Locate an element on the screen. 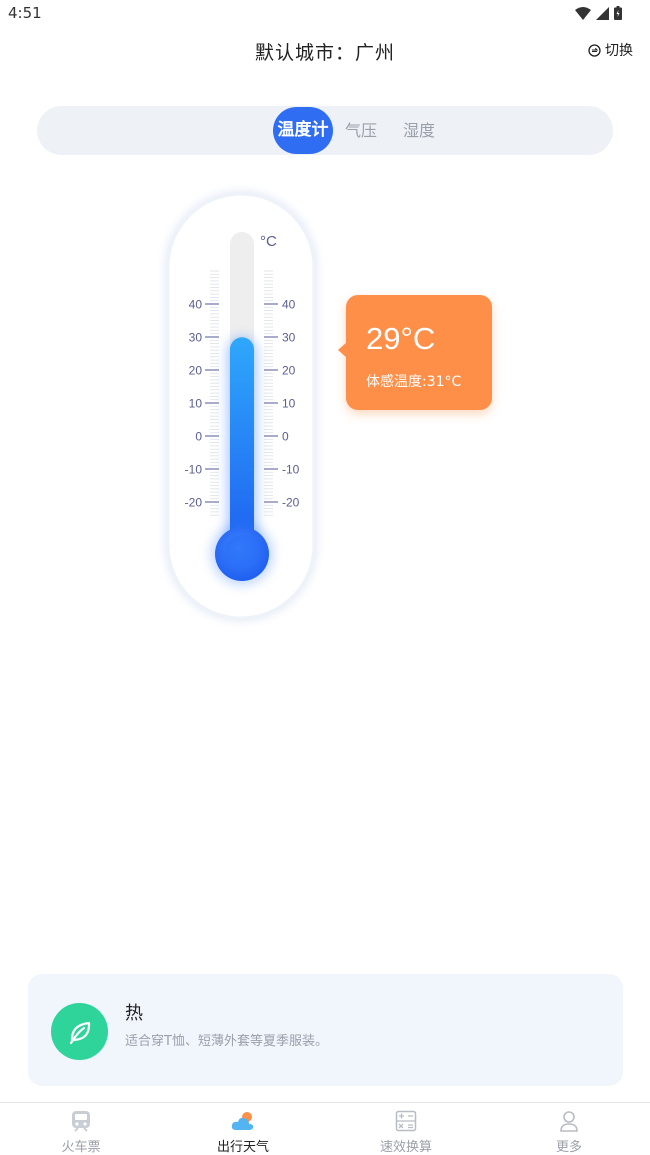  train-icon is located at coordinates (81, 1121).